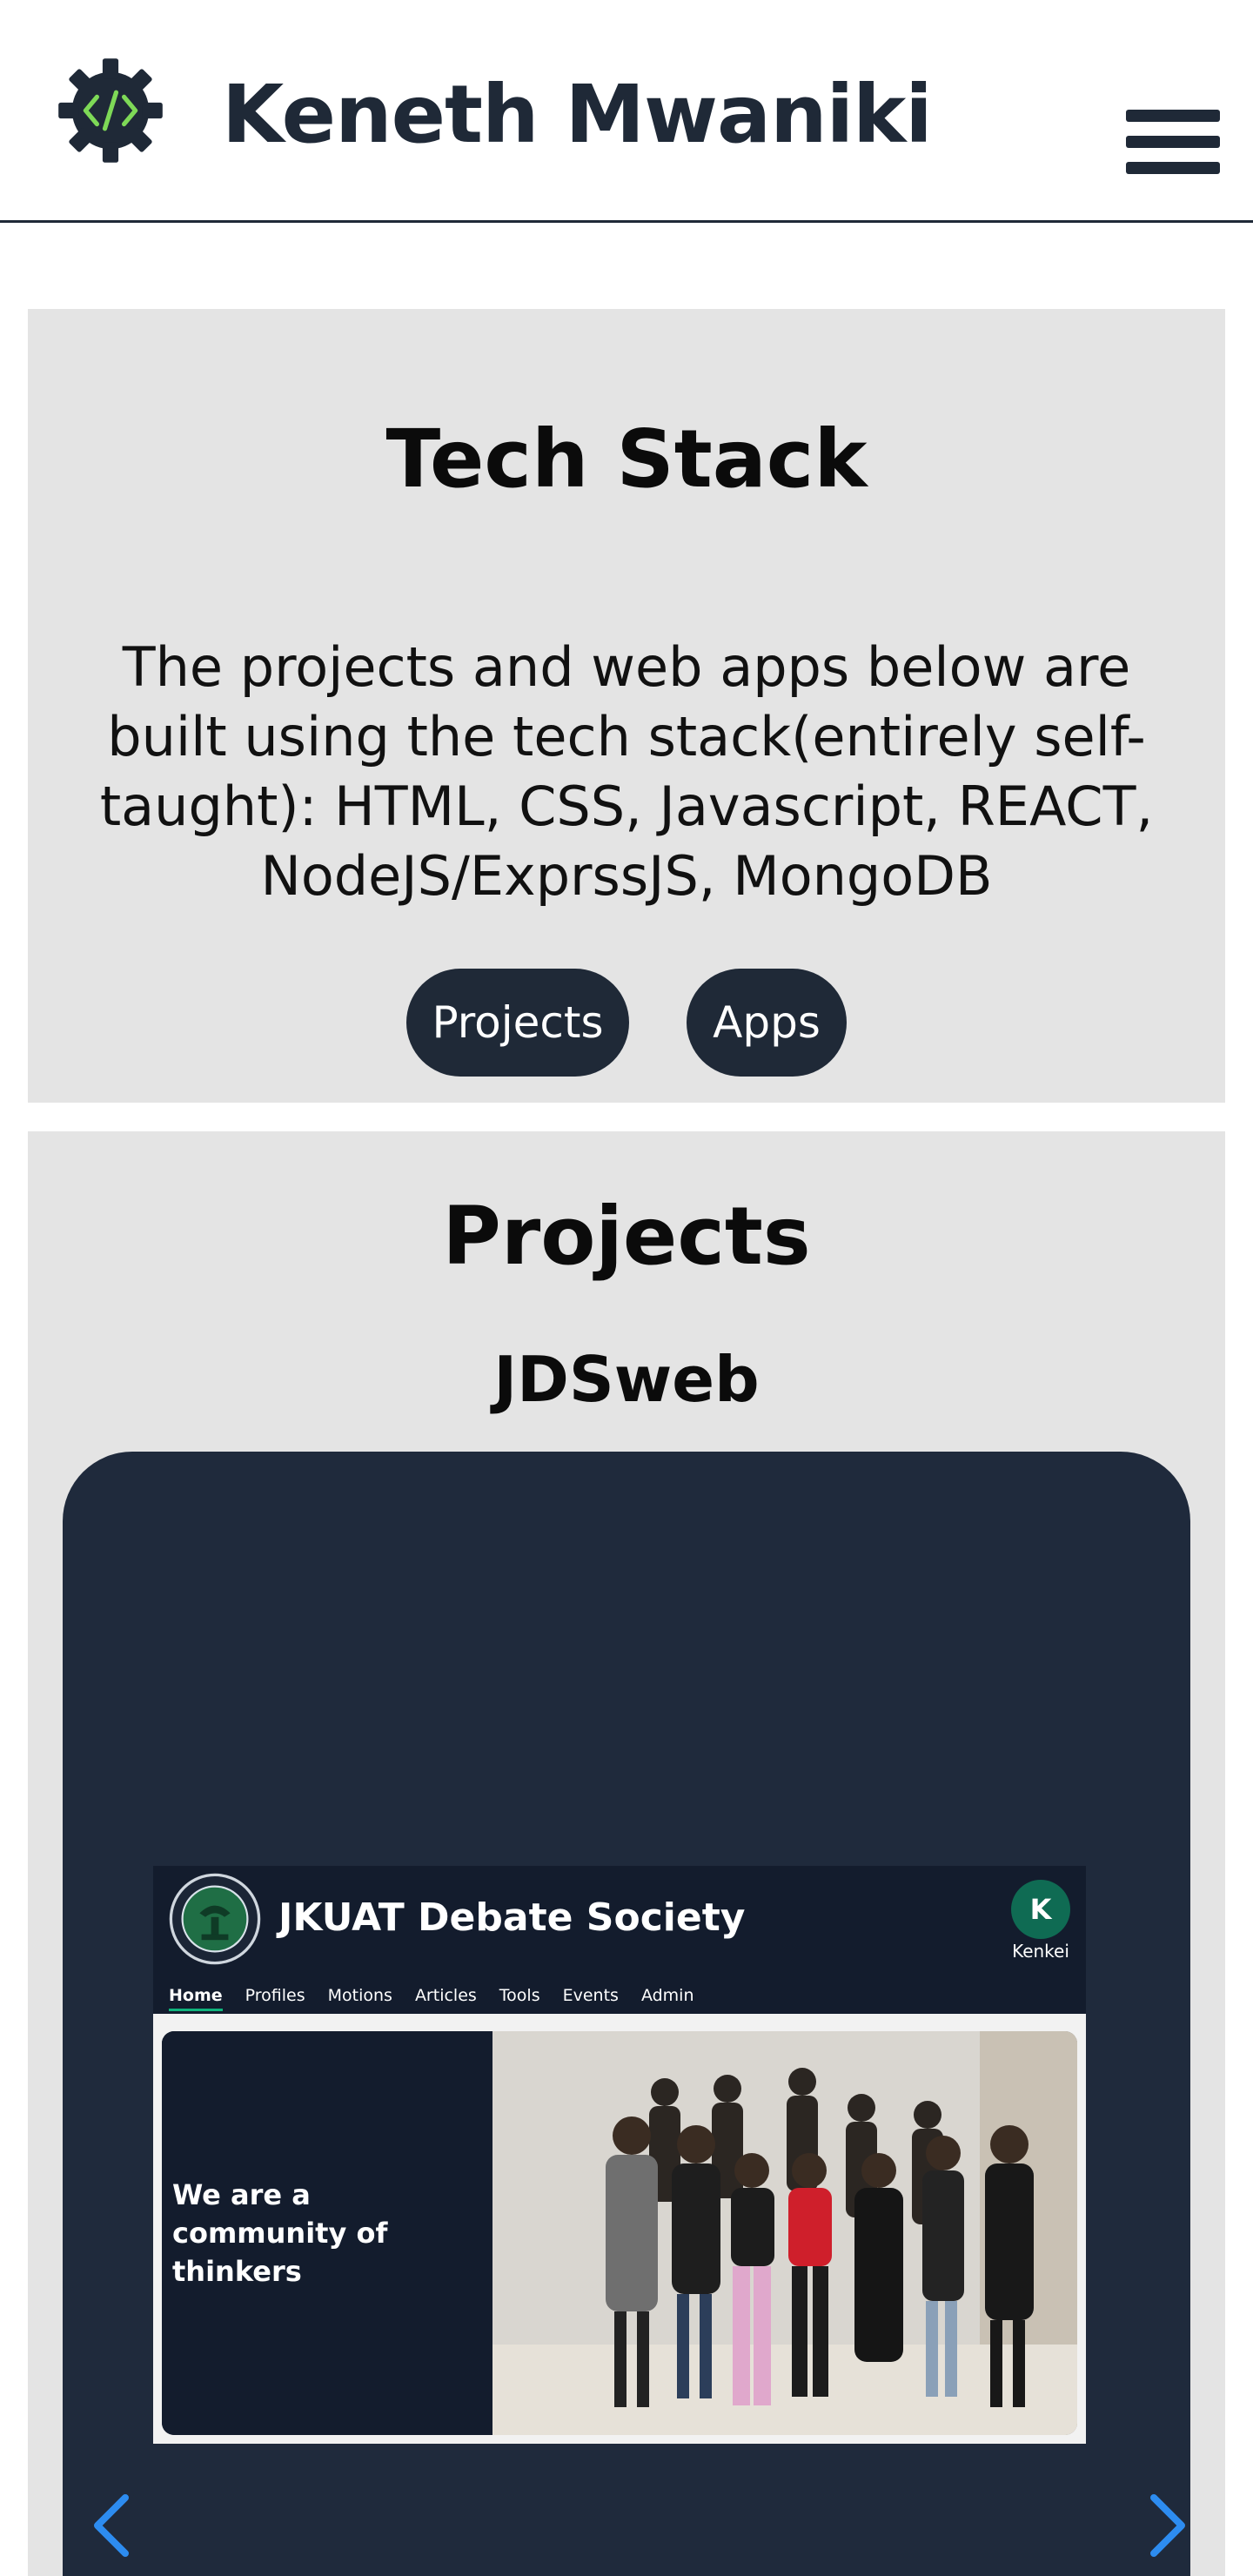 The height and width of the screenshot is (2576, 1253). What do you see at coordinates (626, 1379) in the screenshot?
I see `project-name: JDSweb` at bounding box center [626, 1379].